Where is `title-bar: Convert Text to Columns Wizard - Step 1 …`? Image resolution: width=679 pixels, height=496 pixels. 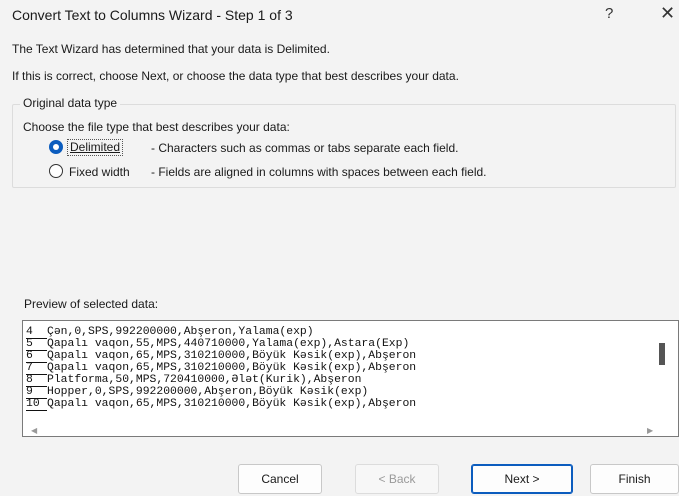
title-bar: Convert Text to Columns Wizard - Step 1 … is located at coordinates (339, 16).